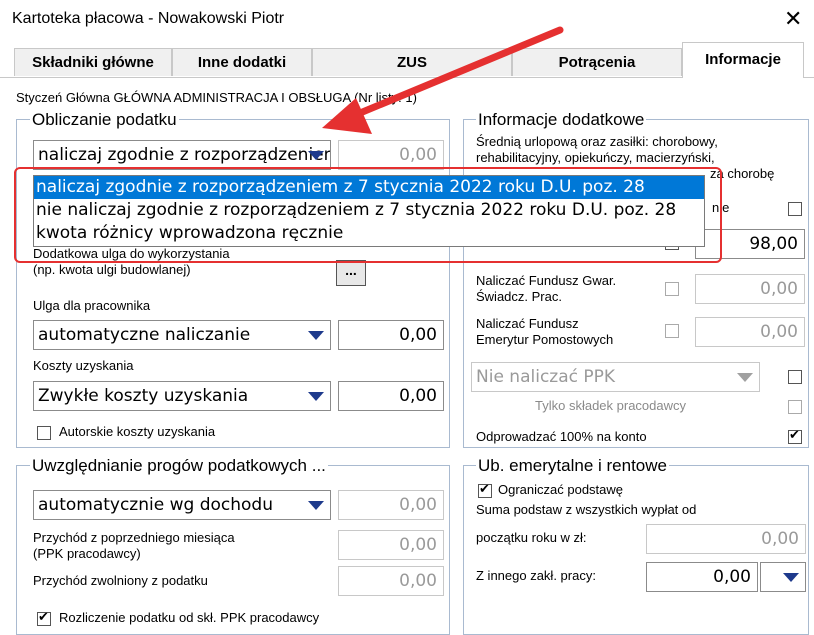 Image resolution: width=814 pixels, height=635 pixels. I want to click on przychod-poprzedni-amount: 0,00, so click(391, 545).